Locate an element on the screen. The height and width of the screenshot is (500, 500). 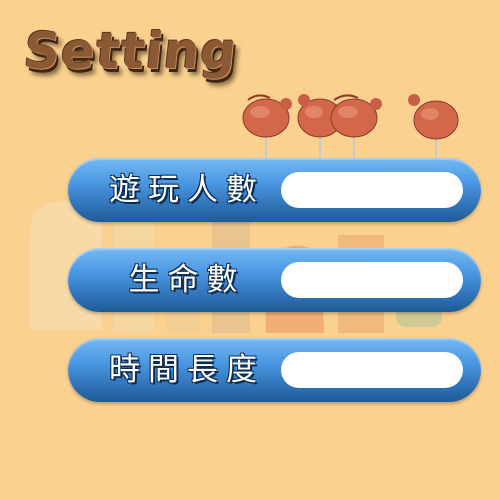
time-length-input is located at coordinates (372, 370).